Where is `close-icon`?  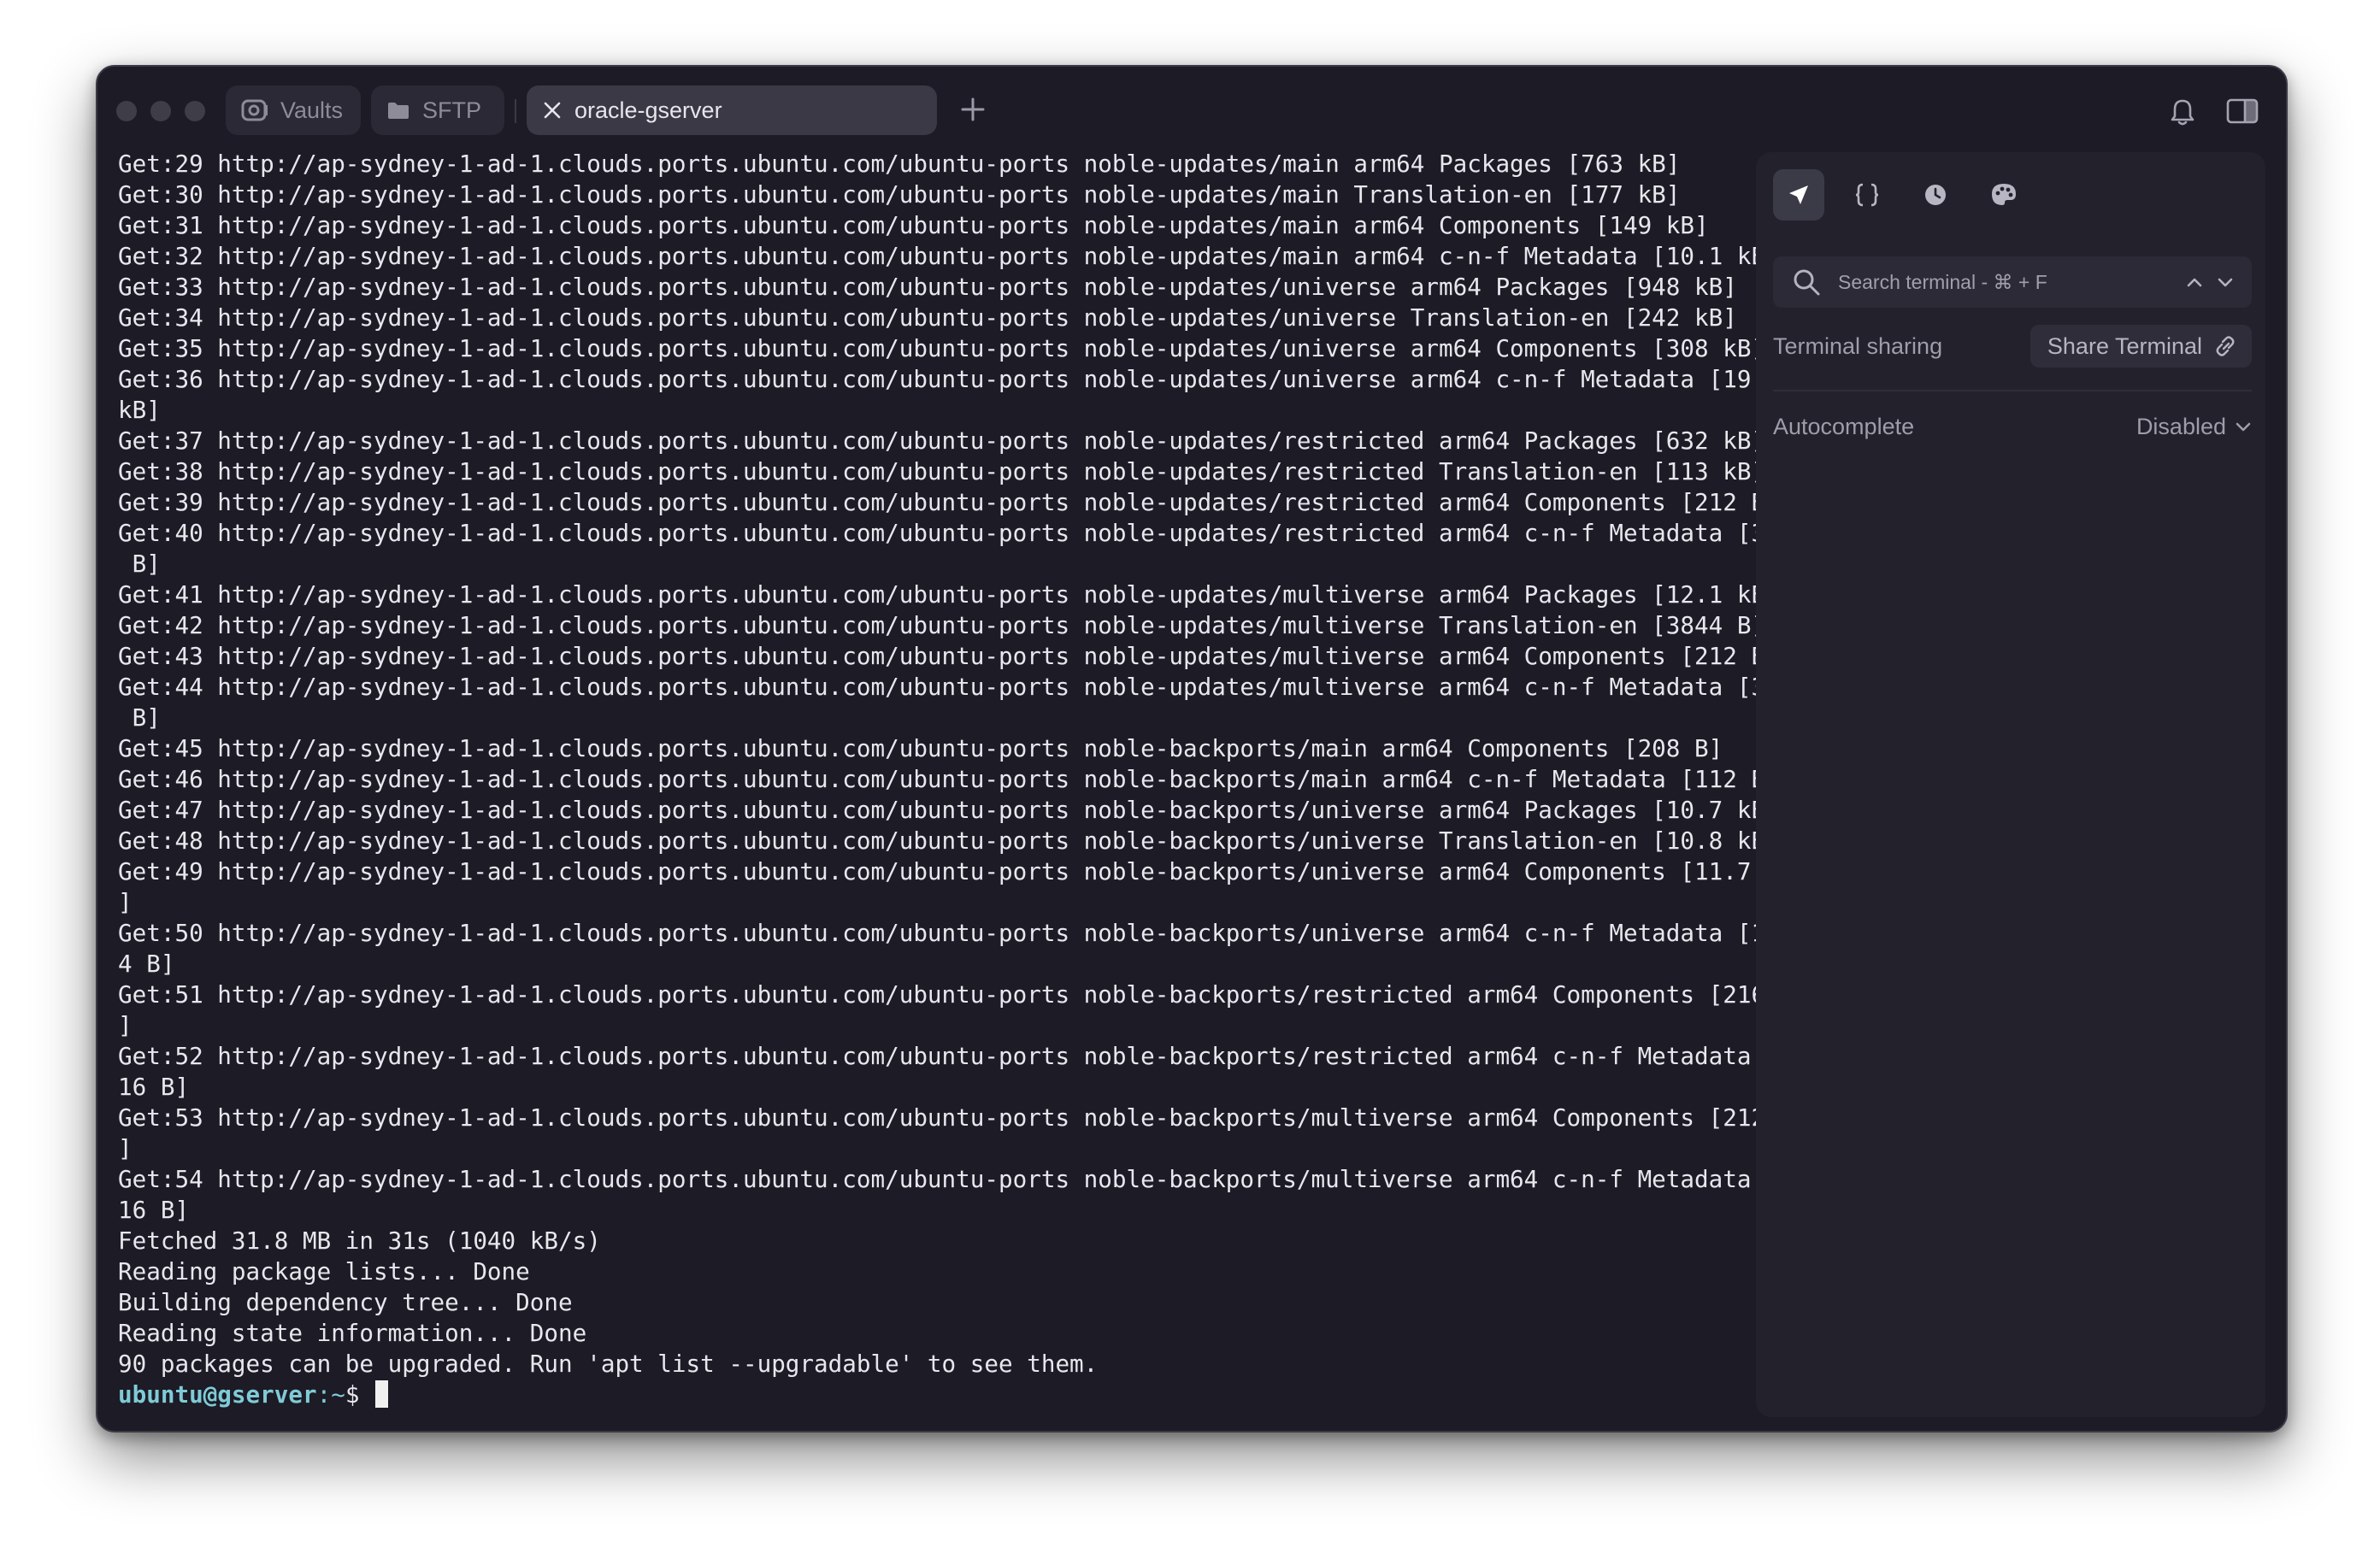
close-icon is located at coordinates (553, 110).